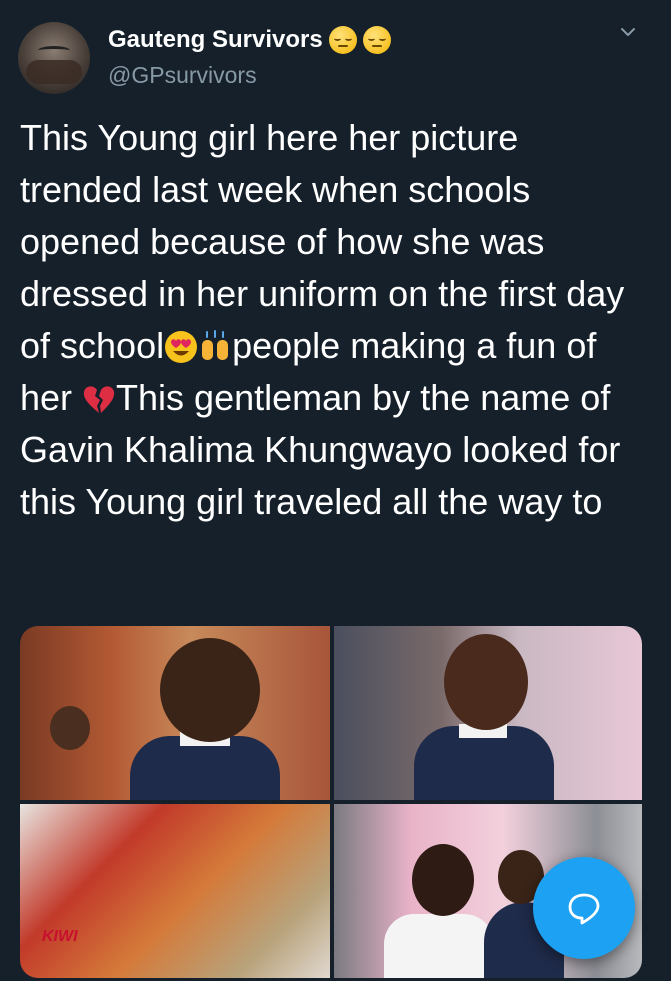 This screenshot has height=981, width=671. I want to click on avatar-hand, so click(54, 72).